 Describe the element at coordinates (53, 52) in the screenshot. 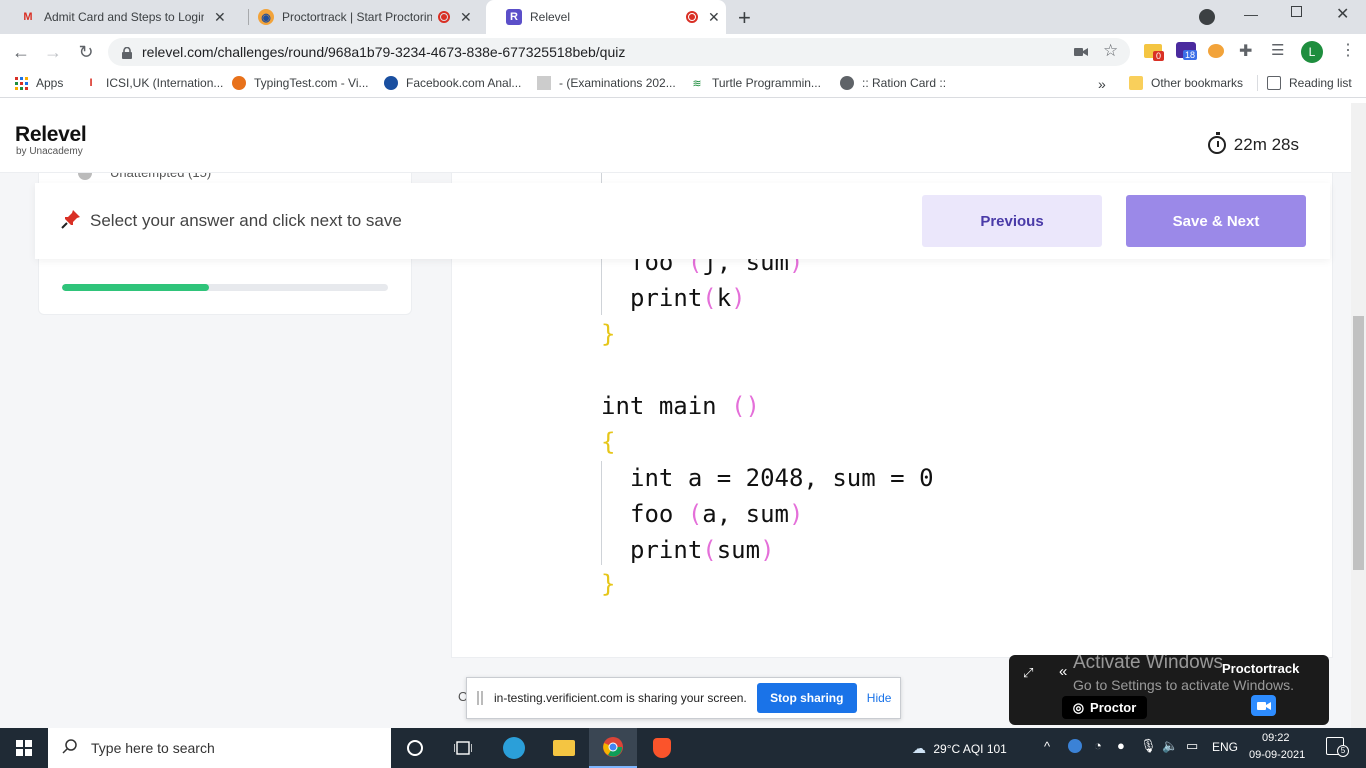

I see `forward-button: →` at that location.